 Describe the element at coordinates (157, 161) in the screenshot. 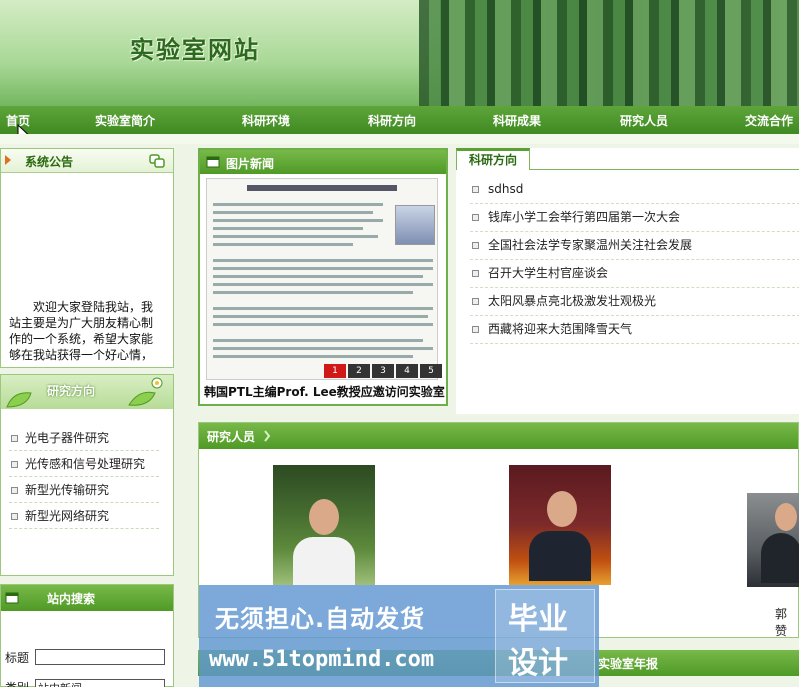

I see `windows-icon` at that location.